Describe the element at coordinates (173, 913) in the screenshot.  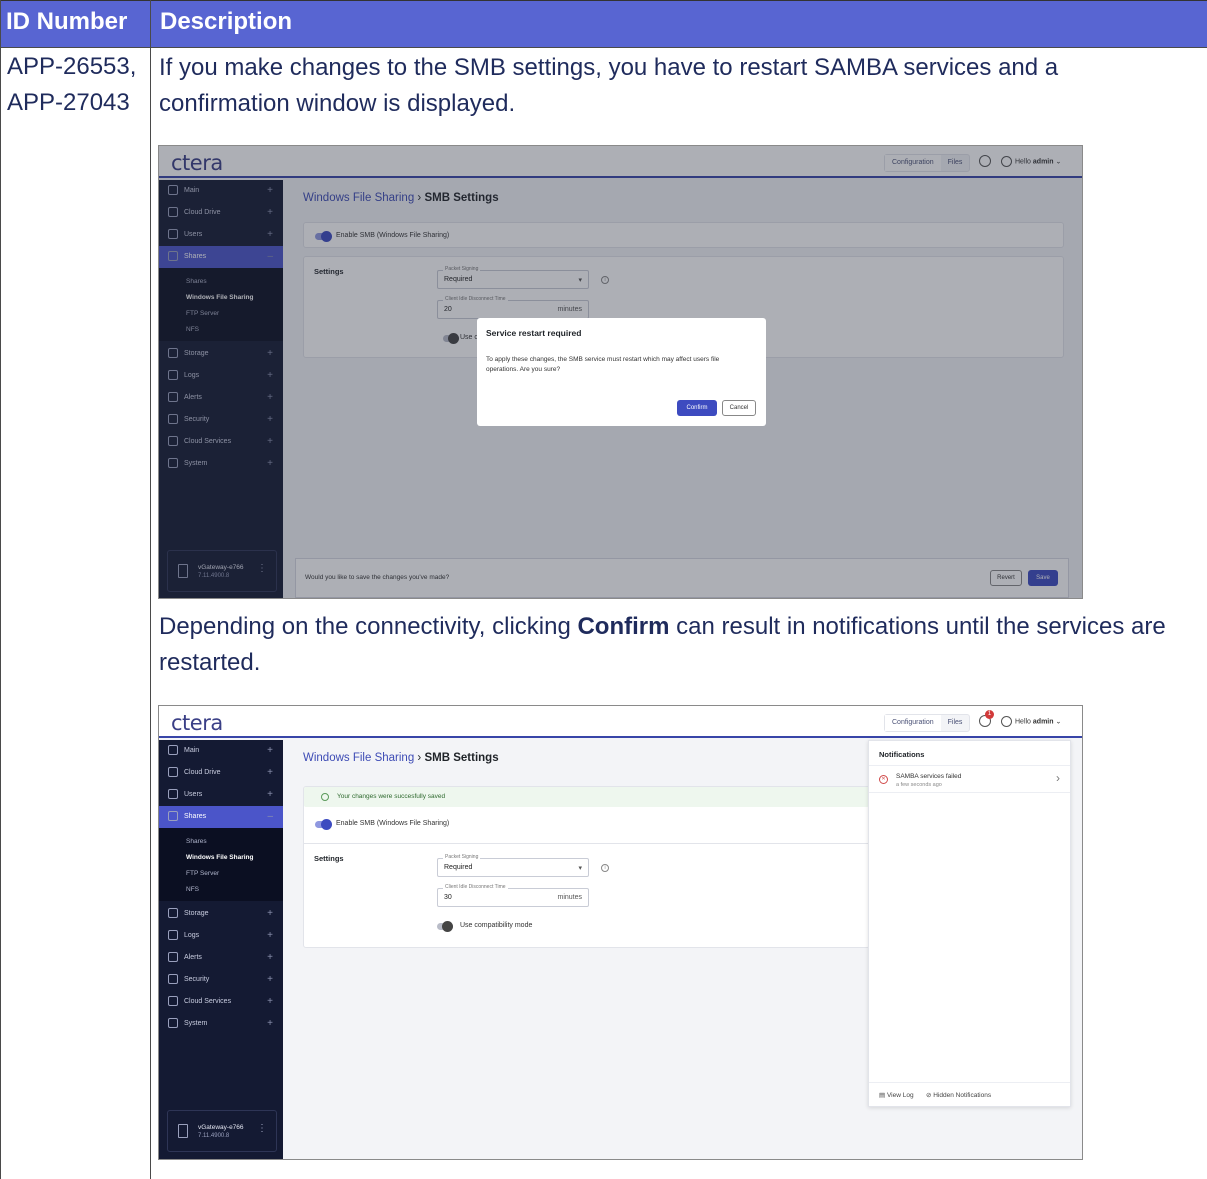
I see `storage-icon` at that location.